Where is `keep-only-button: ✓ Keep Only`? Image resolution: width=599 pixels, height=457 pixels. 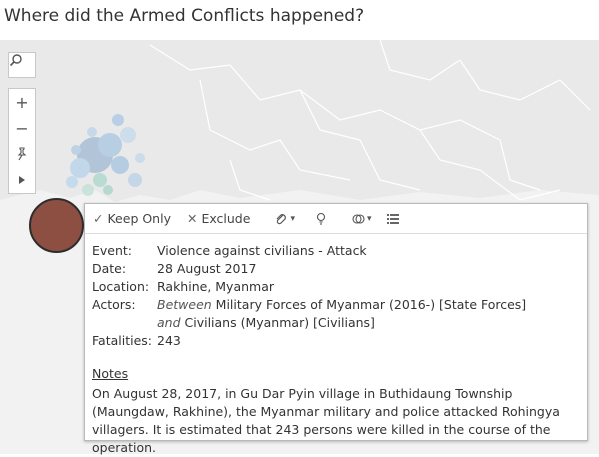
keep-only-button: ✓ Keep Only is located at coordinates (132, 218).